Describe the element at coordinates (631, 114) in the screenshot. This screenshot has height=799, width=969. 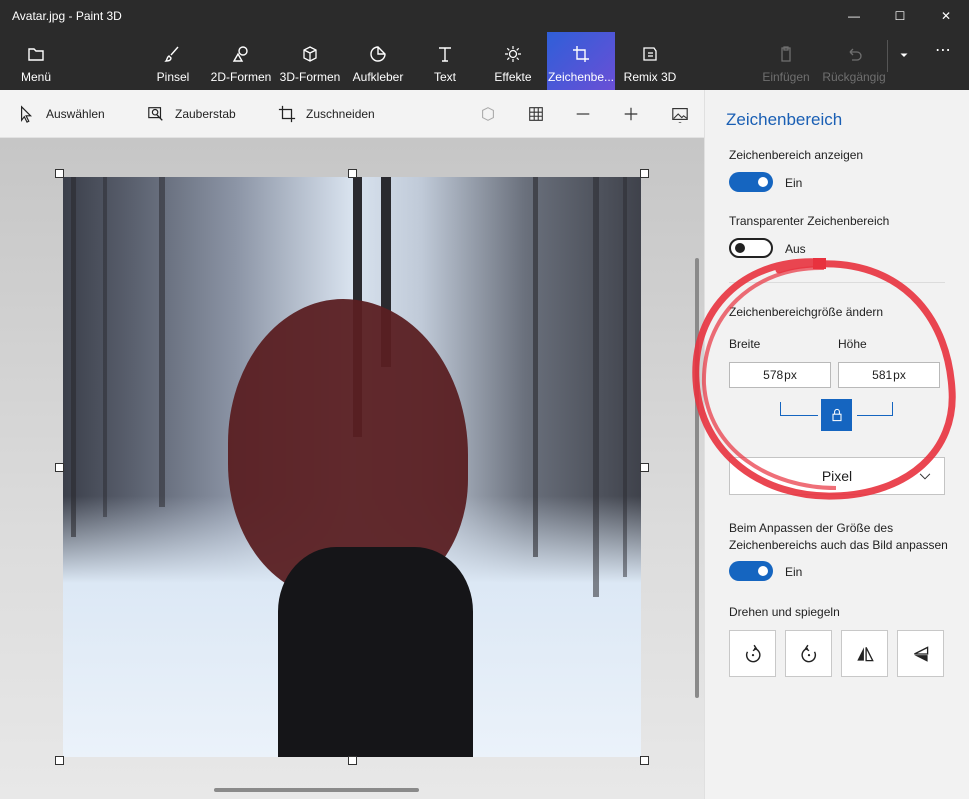
I see `zoom-in-button` at that location.